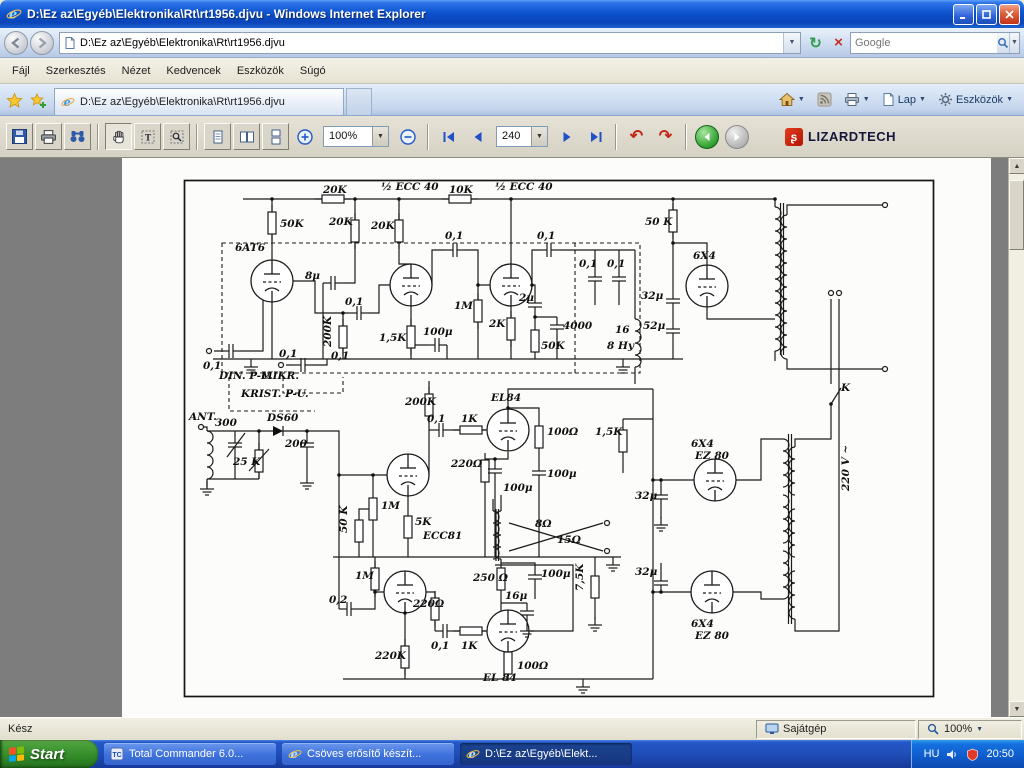  I want to click on scroll-down-button: ▼, so click(1016, 709).